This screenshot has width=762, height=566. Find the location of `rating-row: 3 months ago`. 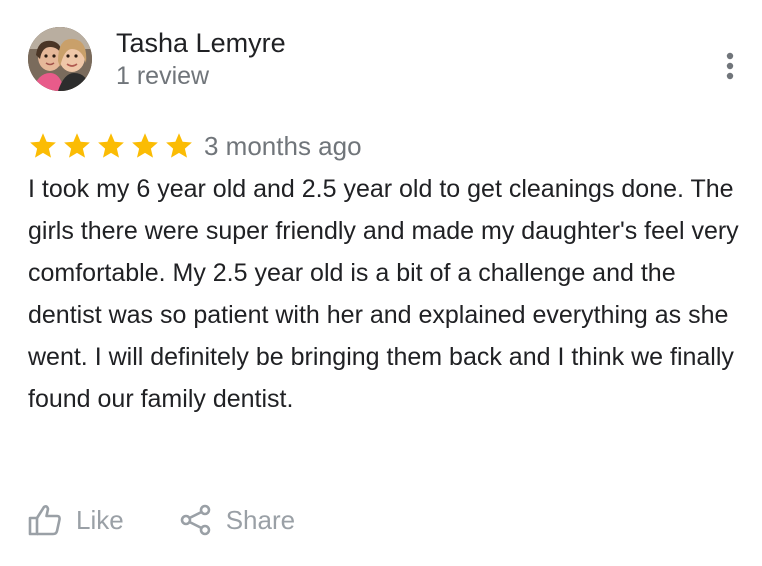

rating-row: 3 months ago is located at coordinates (195, 146).